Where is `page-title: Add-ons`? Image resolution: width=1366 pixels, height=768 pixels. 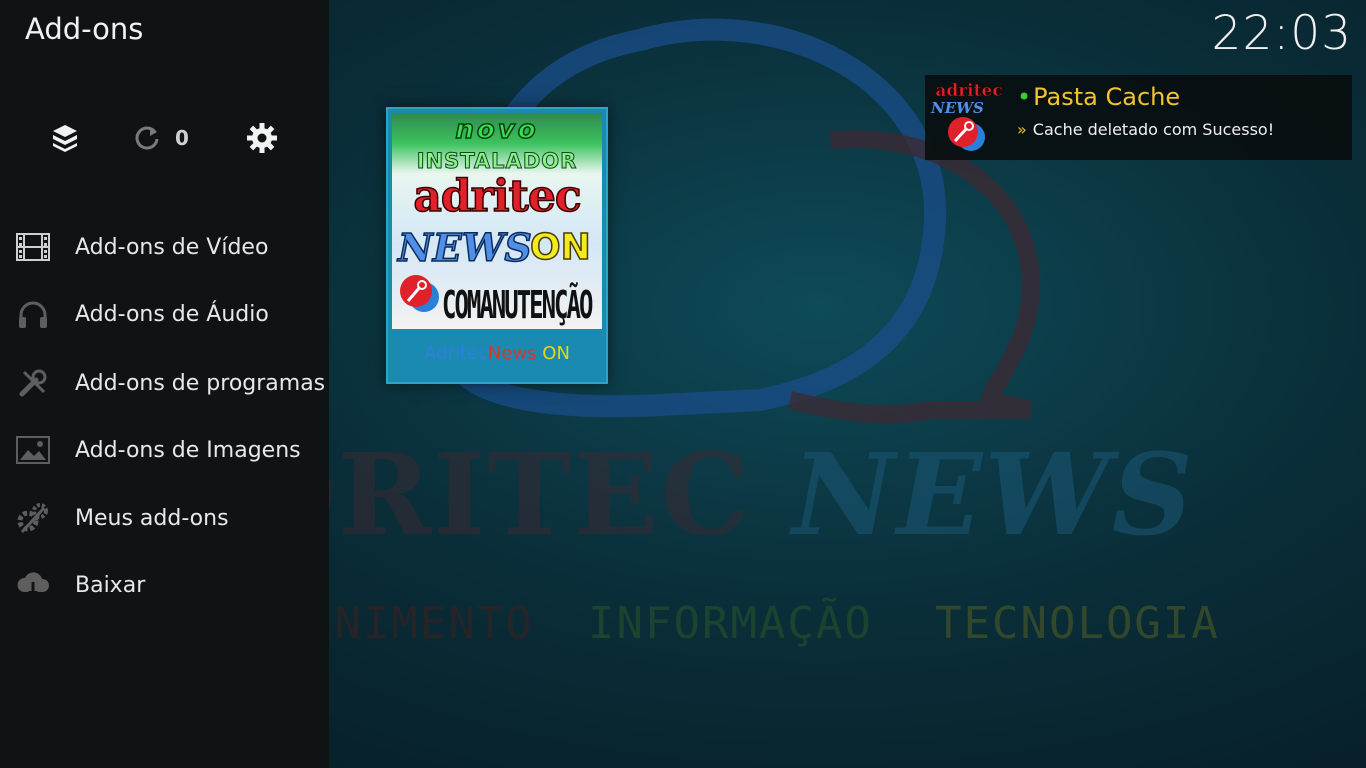 page-title: Add-ons is located at coordinates (84, 29).